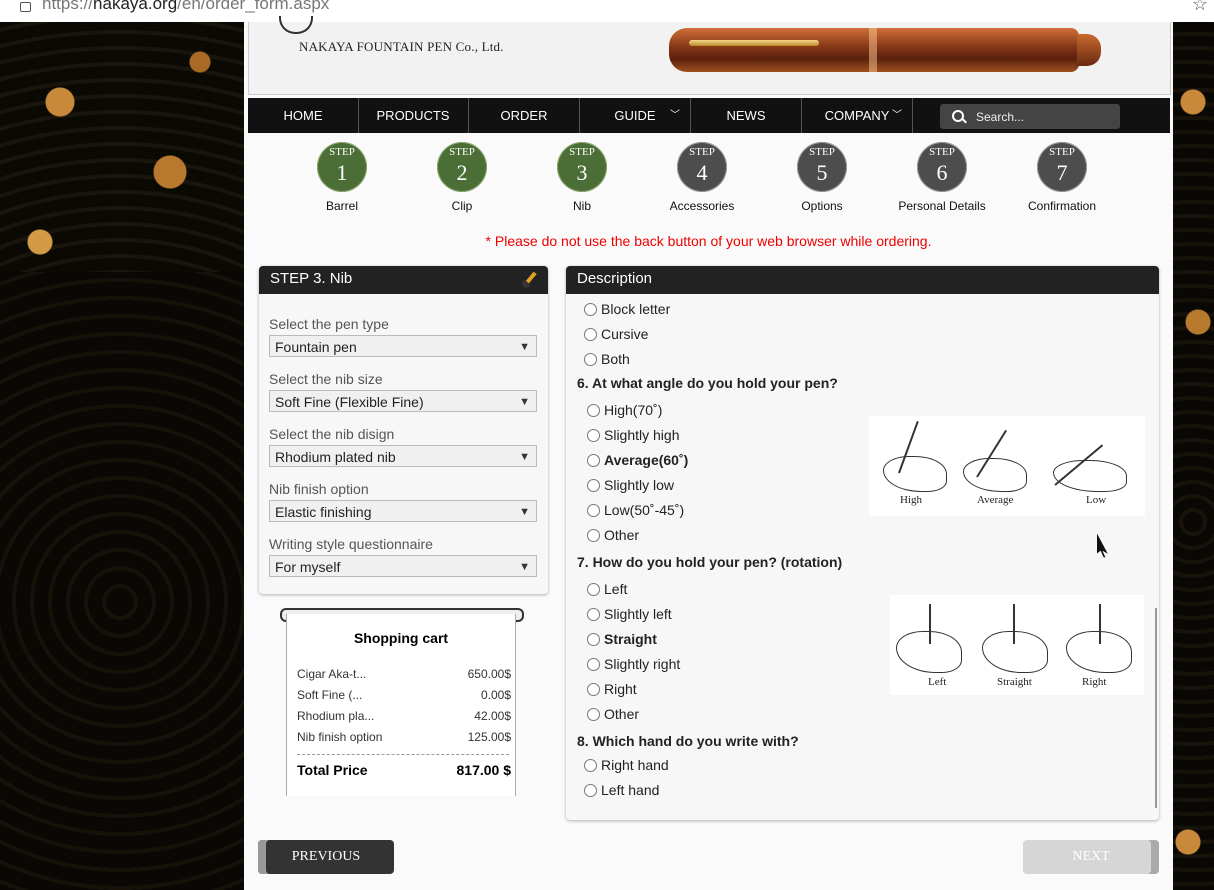 Image resolution: width=1214 pixels, height=890 pixels. What do you see at coordinates (401, 638) in the screenshot?
I see `cart-title: Shopping cart` at bounding box center [401, 638].